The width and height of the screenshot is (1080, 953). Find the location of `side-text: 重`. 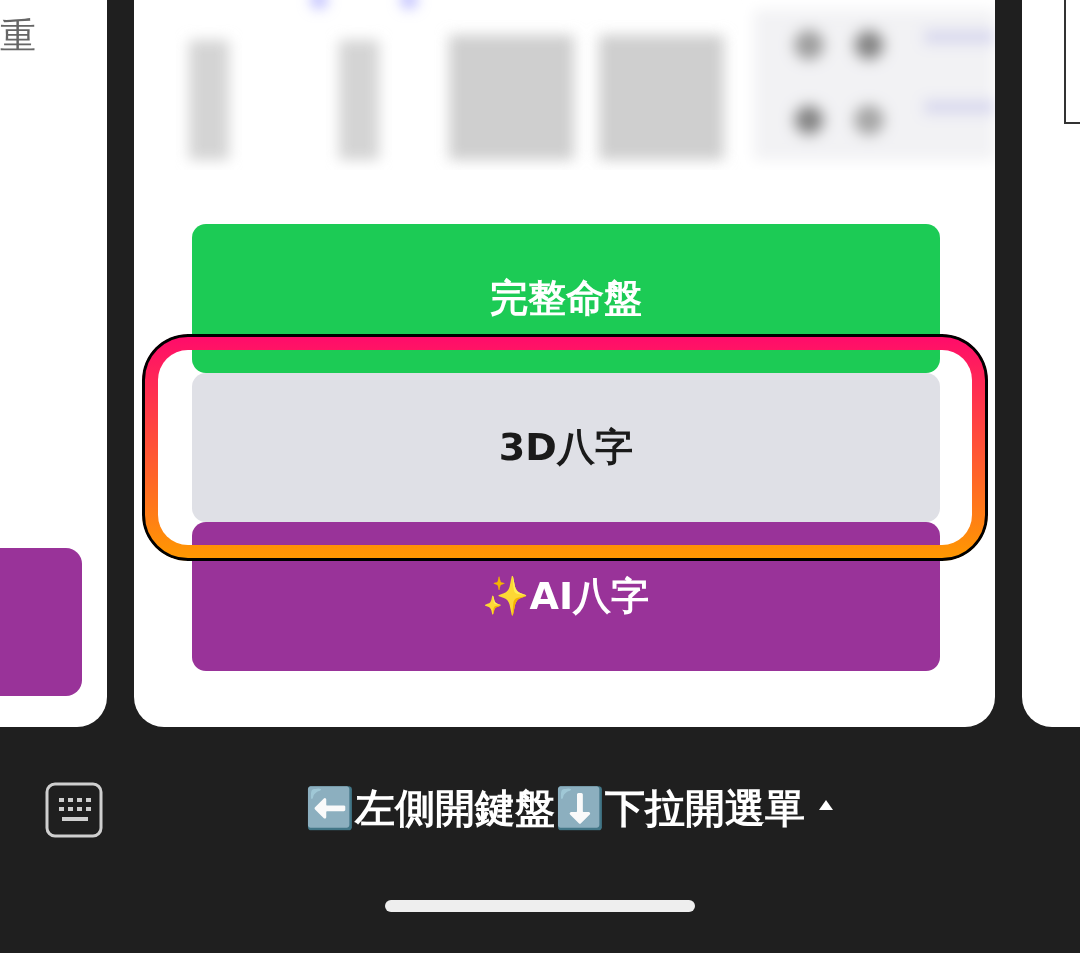

side-text: 重 is located at coordinates (18, 36).